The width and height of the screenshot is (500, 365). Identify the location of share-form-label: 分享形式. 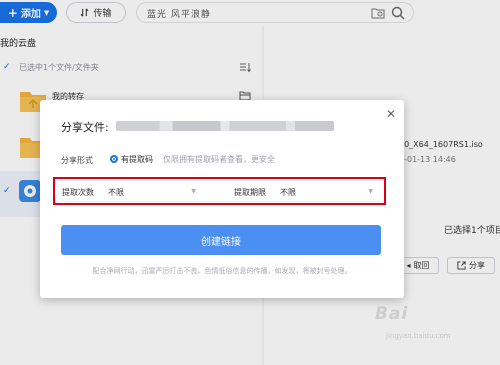
(77, 160).